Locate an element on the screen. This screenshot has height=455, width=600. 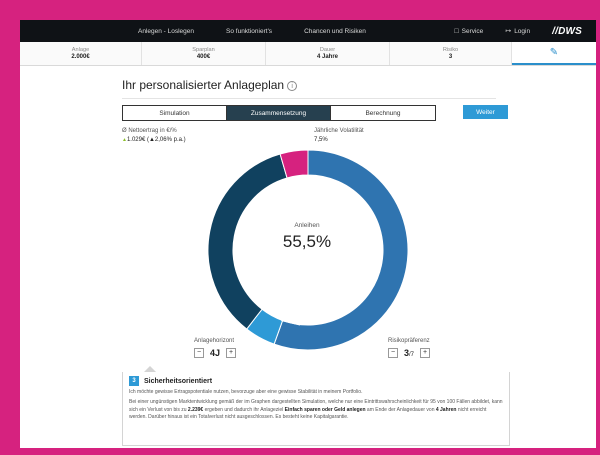
nav-item-so-funktioniert: So funktioniert's is located at coordinates (249, 31).